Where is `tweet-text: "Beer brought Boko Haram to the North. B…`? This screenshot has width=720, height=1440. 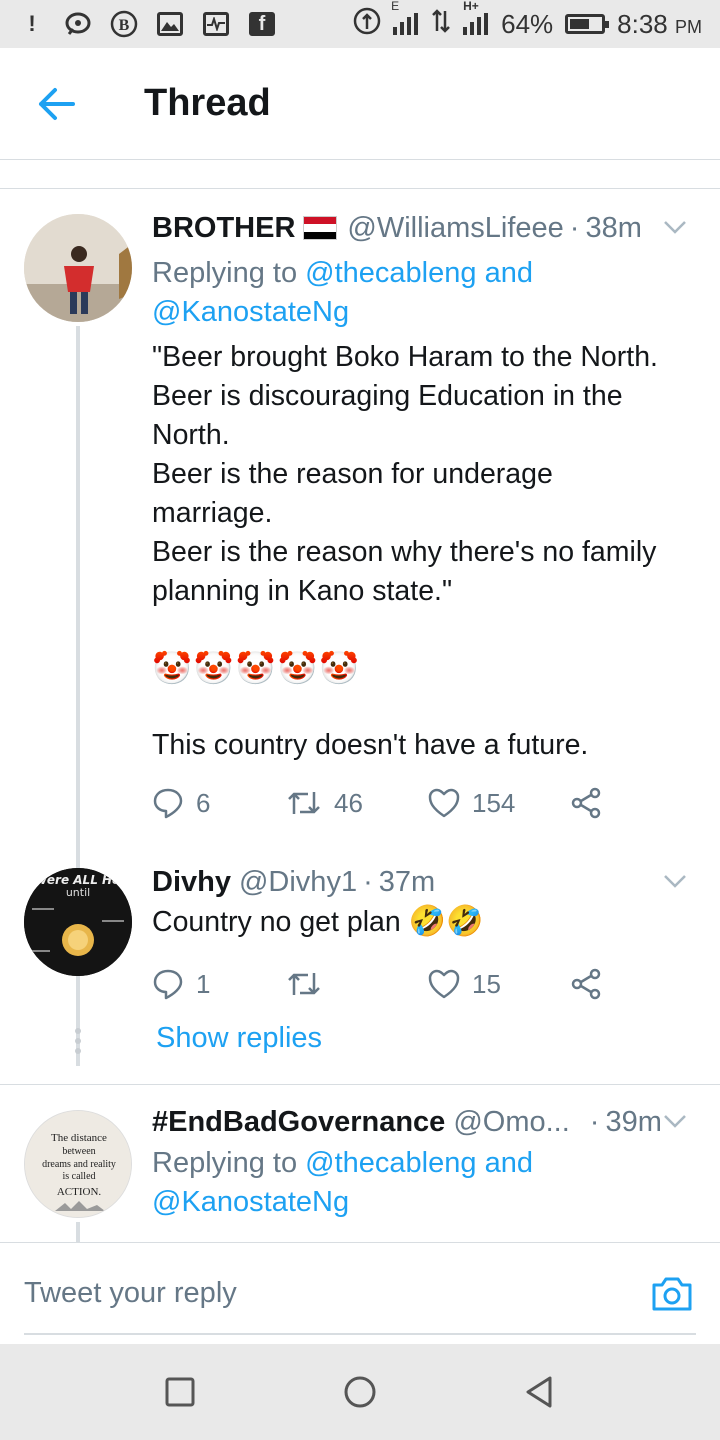 tweet-text: "Beer brought Boko Haram to the North. B… is located at coordinates (405, 474).